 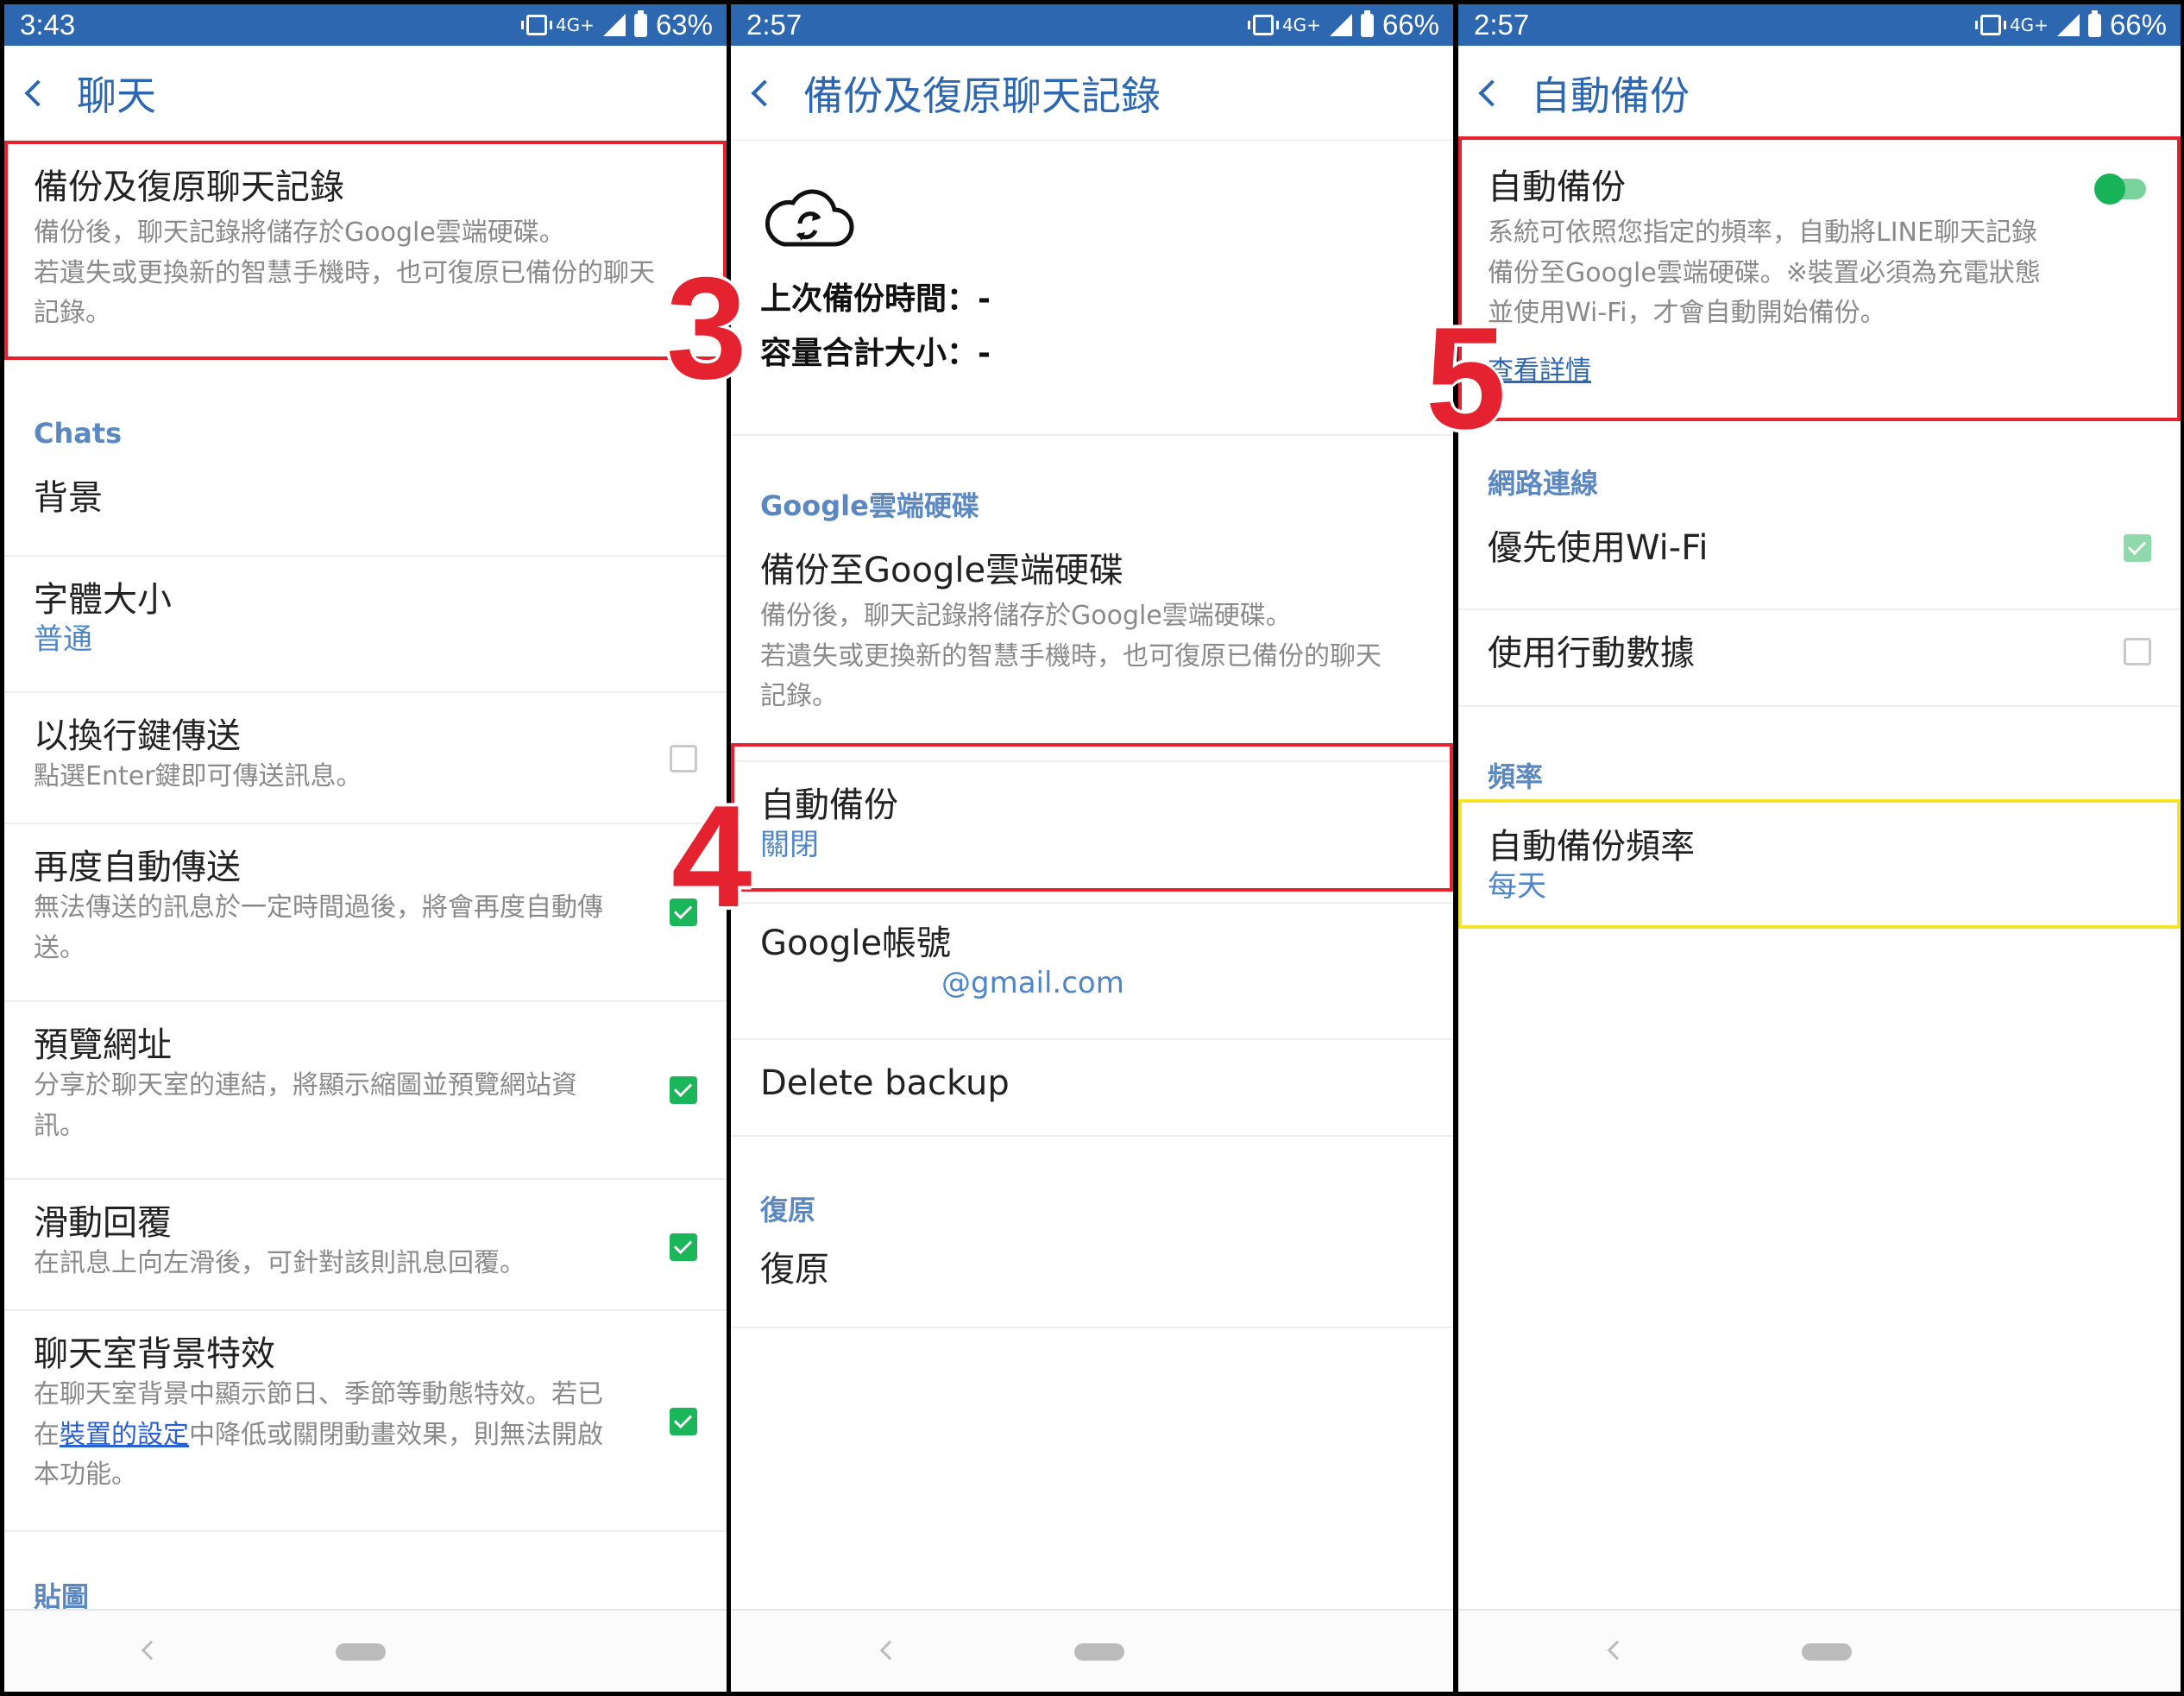 What do you see at coordinates (885, 1083) in the screenshot?
I see `item-title: Delete backup` at bounding box center [885, 1083].